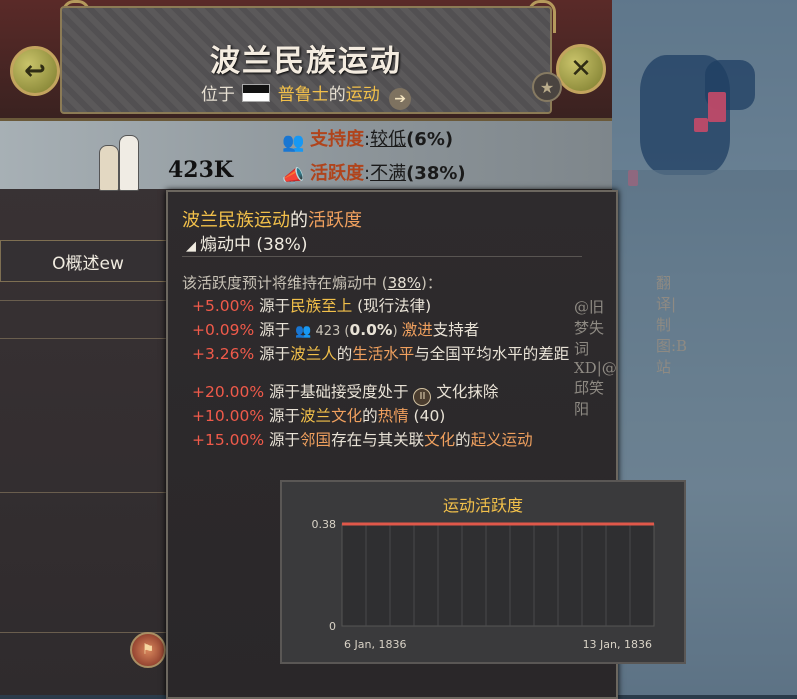 This screenshot has height=699, width=797. Describe the element at coordinates (223, 354) in the screenshot. I see `modifier-value: +3.26%` at that location.